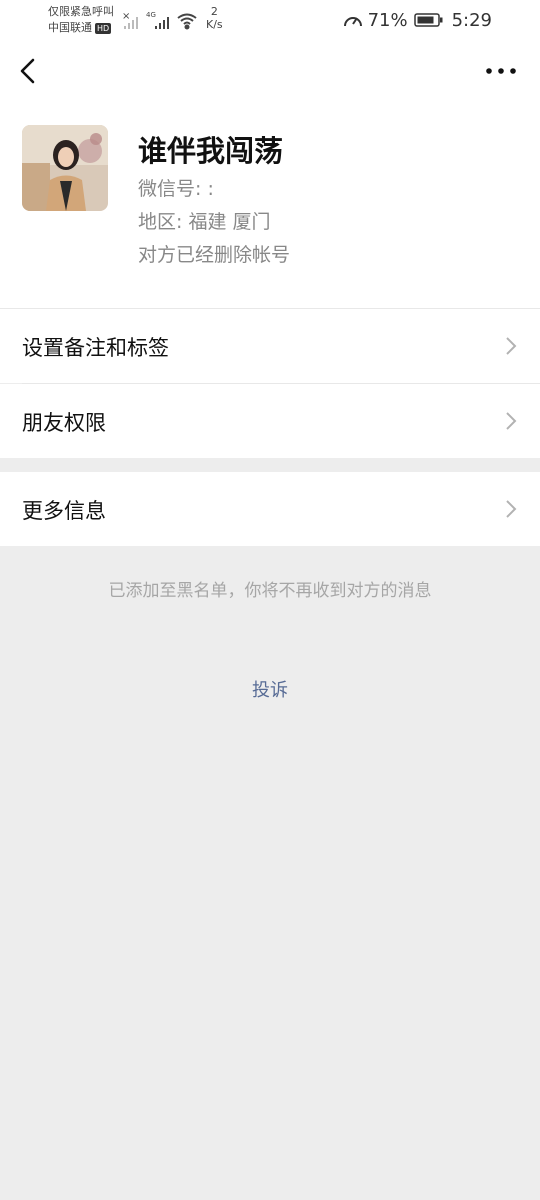 The width and height of the screenshot is (540, 1200). What do you see at coordinates (176, 189) in the screenshot?
I see `wechat-id: 微信号: :` at bounding box center [176, 189].